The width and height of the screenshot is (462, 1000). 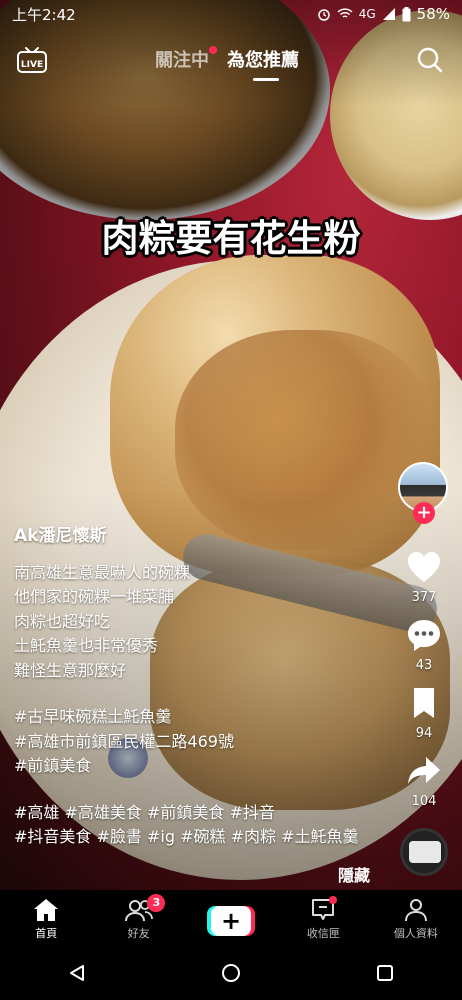 What do you see at coordinates (433, 14) in the screenshot?
I see `battery-level: 58%` at bounding box center [433, 14].